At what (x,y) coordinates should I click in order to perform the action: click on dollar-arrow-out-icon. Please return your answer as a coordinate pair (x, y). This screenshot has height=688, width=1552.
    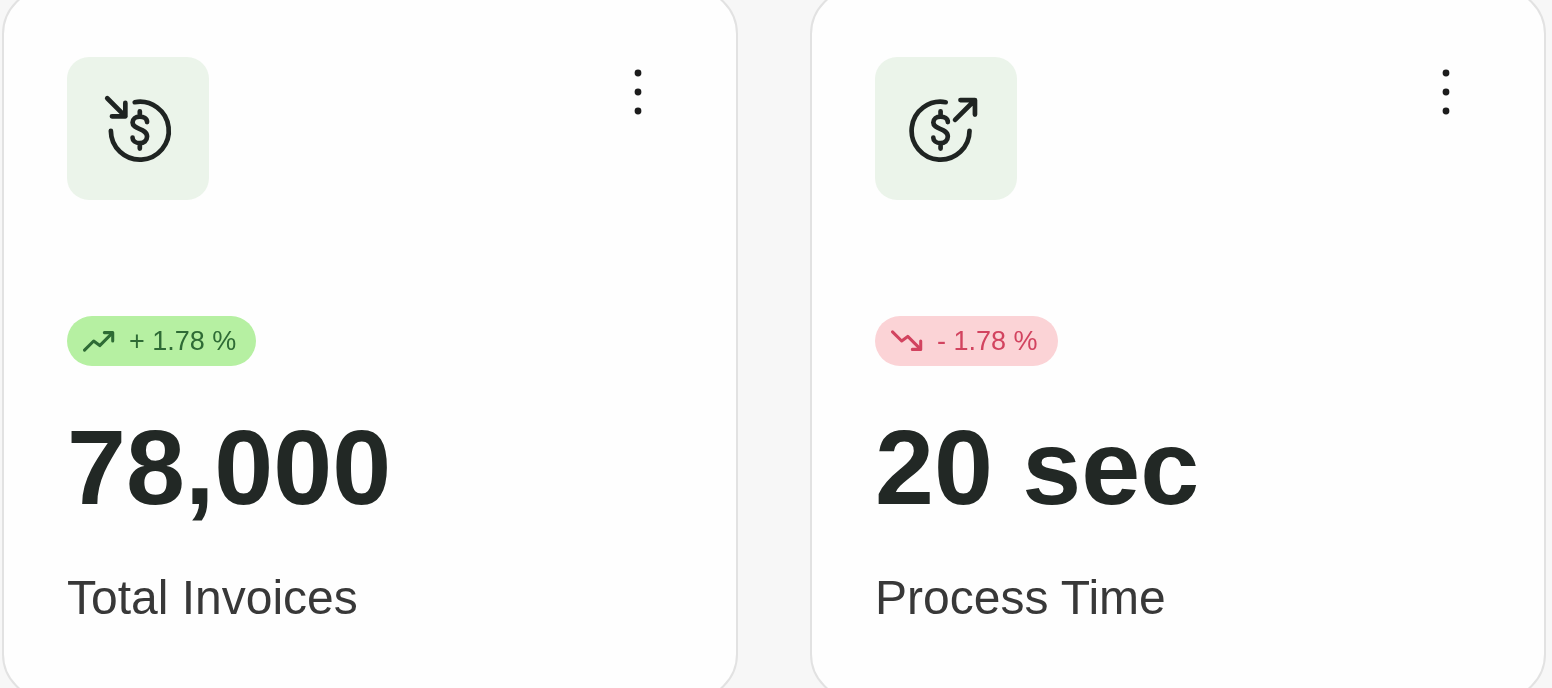
    Looking at the image, I should click on (946, 128).